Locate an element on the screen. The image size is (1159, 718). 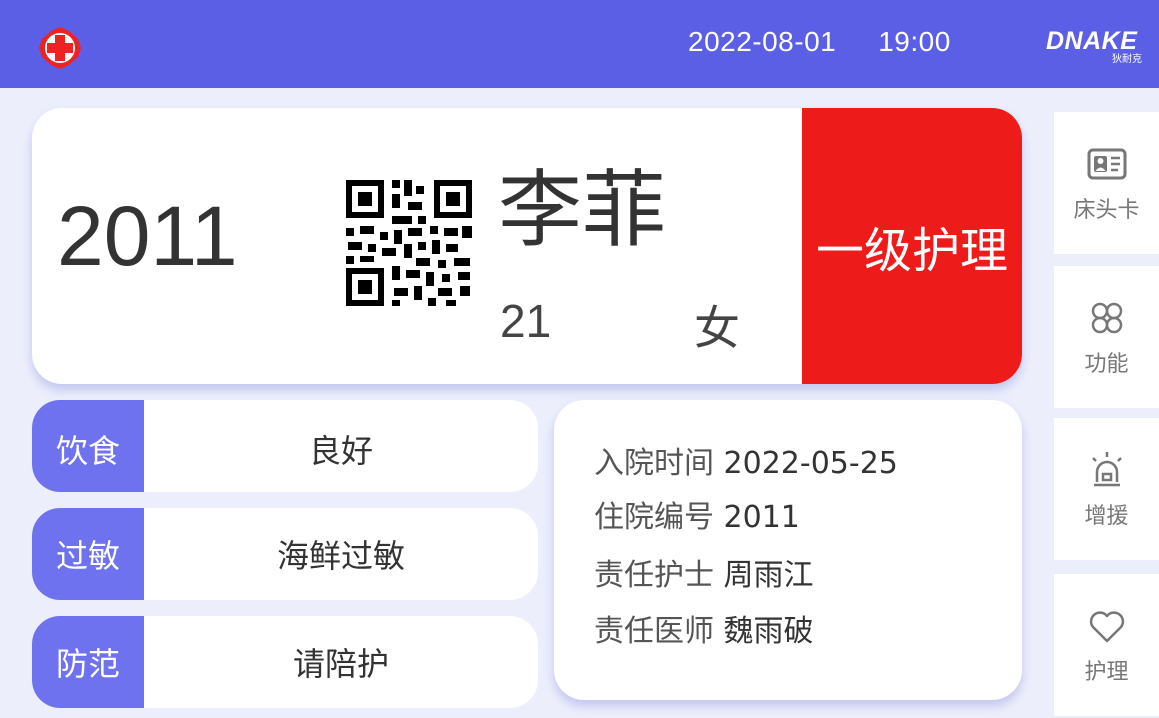
admission-date-value: 2022-05-25 is located at coordinates (810, 463).